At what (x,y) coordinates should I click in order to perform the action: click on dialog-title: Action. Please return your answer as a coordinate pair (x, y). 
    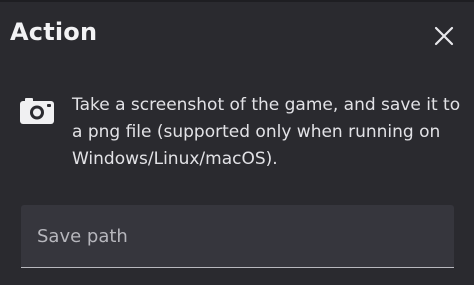
    Looking at the image, I should click on (54, 32).